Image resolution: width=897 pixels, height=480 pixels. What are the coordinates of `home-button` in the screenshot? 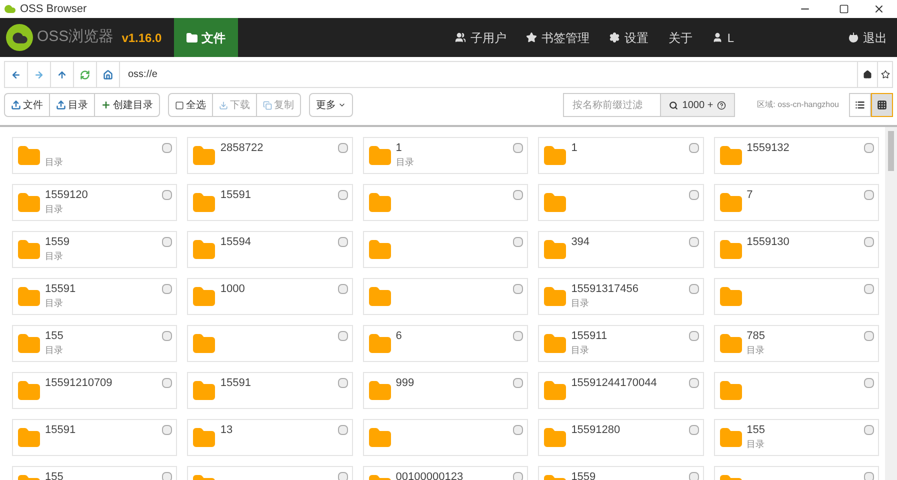 It's located at (867, 74).